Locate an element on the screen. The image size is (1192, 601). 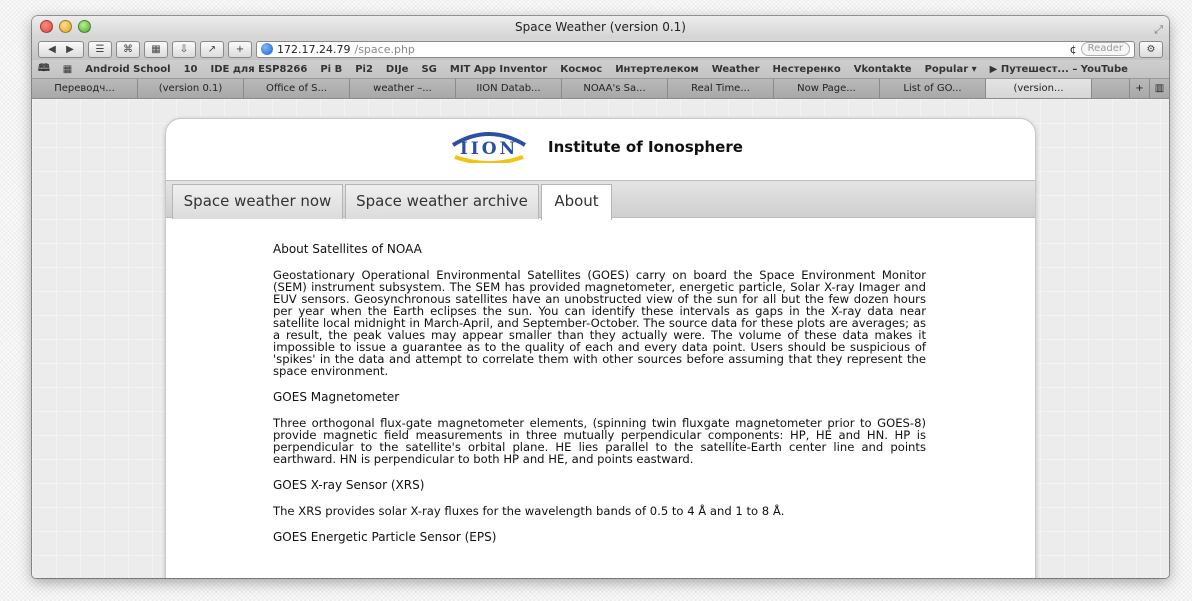
back-arrow-icon: ◀ is located at coordinates (52, 49).